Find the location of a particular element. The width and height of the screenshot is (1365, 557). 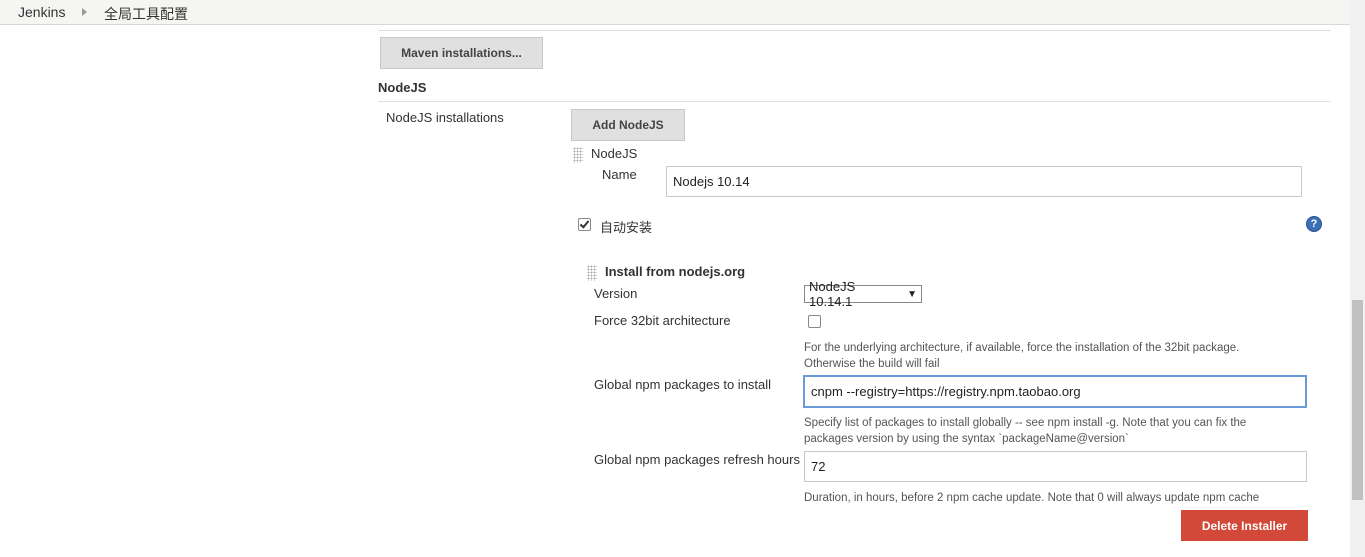

drag-handle-icon is located at coordinates (578, 155).